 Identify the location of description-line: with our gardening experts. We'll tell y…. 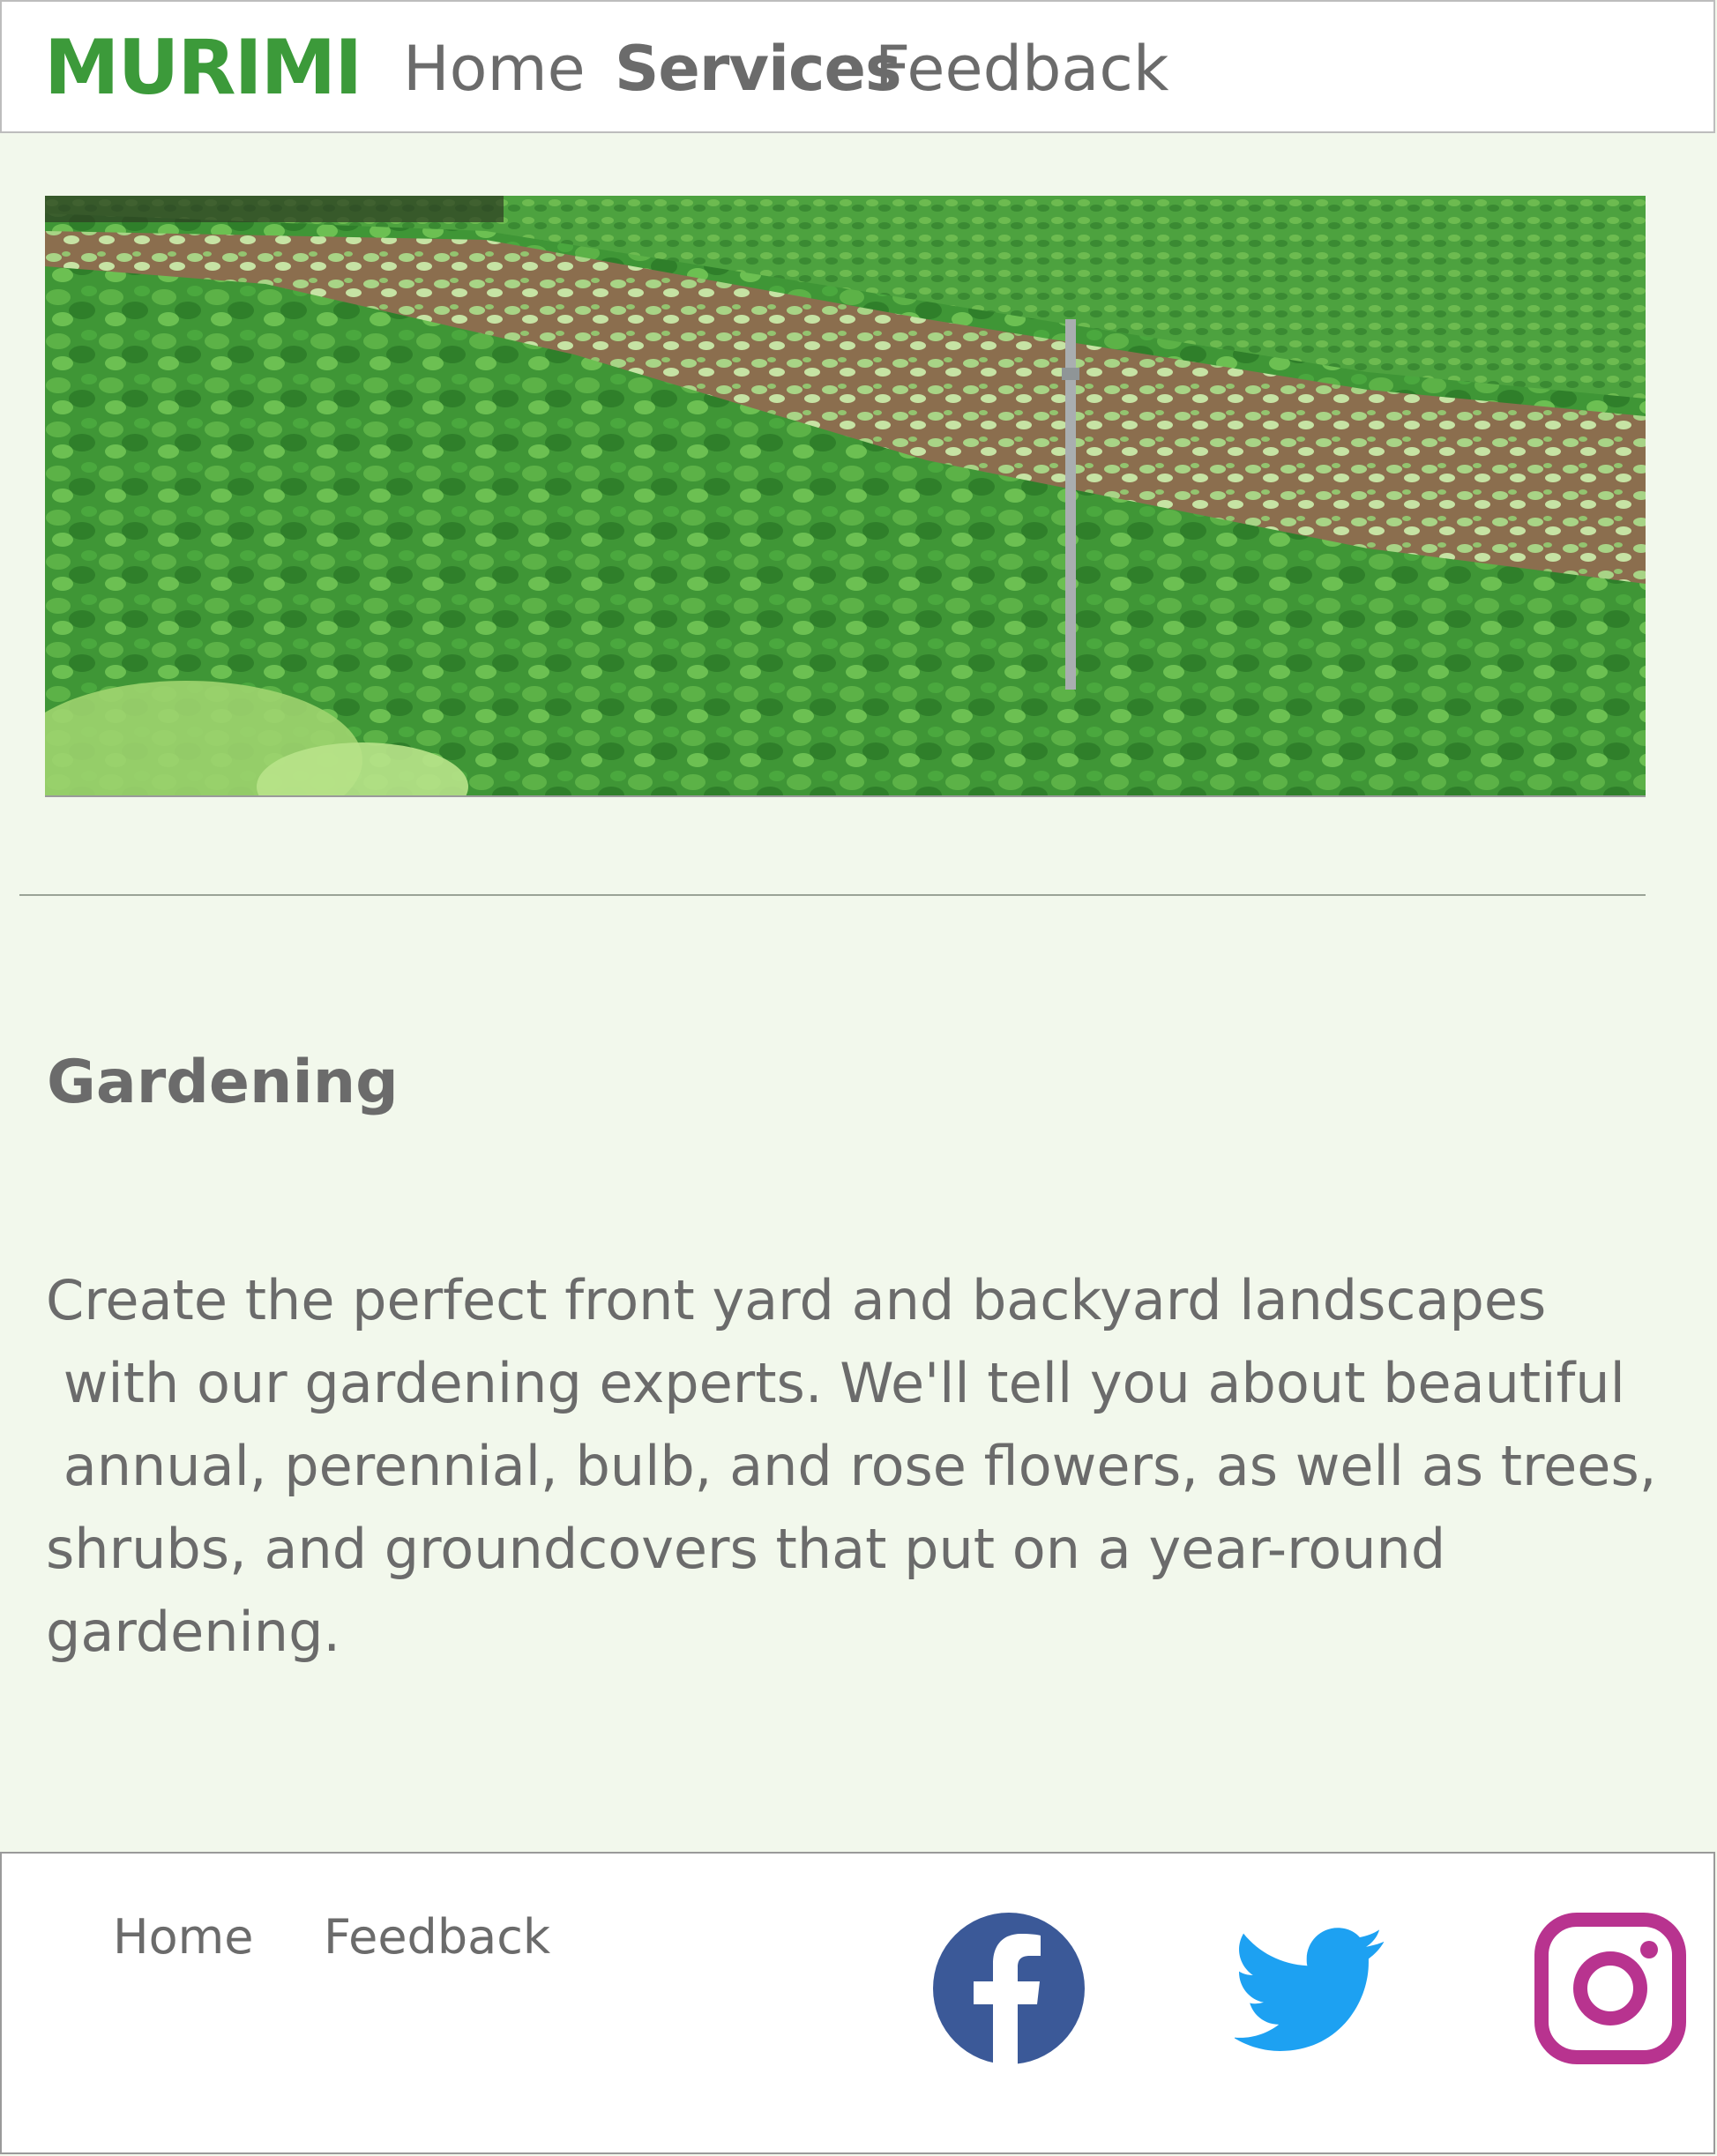
(835, 1383).